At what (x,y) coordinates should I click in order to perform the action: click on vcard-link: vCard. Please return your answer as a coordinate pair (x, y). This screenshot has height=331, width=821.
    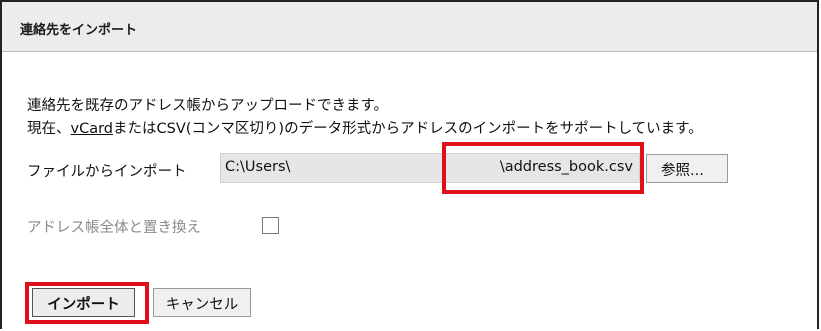
    Looking at the image, I should click on (92, 129).